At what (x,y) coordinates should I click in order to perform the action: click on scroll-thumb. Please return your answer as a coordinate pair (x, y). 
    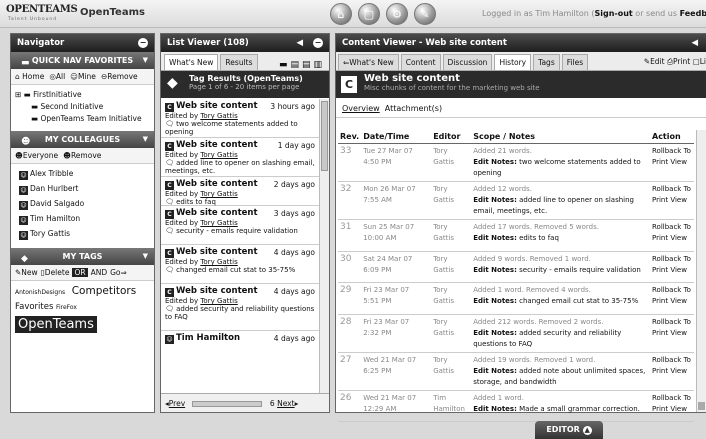
    Looking at the image, I should click on (324, 136).